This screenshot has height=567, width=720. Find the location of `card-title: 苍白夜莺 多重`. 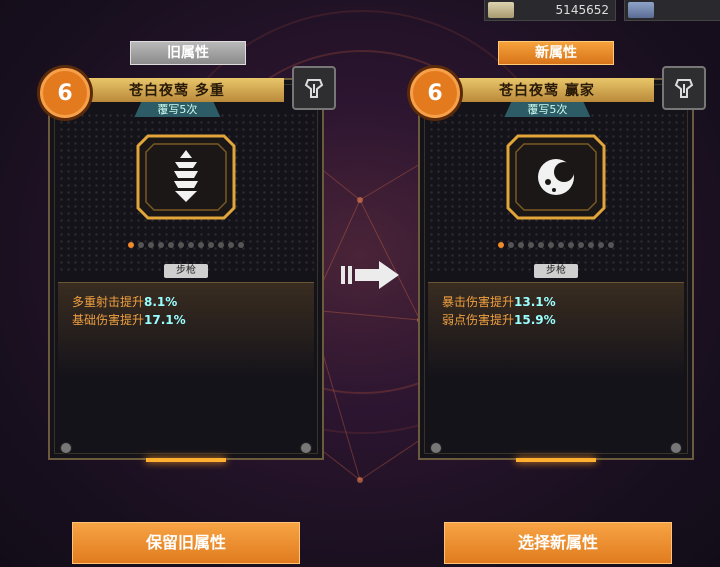

card-title: 苍白夜莺 多重 is located at coordinates (177, 90).